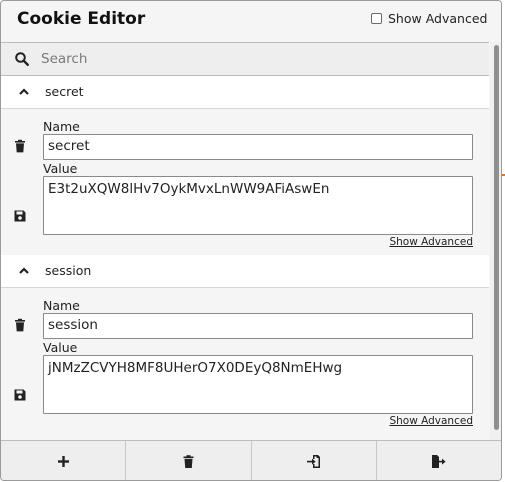  Describe the element at coordinates (245, 92) in the screenshot. I see `cookie-header-secret: secret` at that location.